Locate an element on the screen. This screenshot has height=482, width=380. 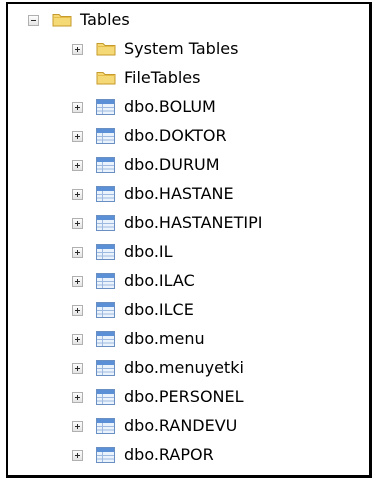
tree-node-table: dbo.HASTANETIPI is located at coordinates (188, 223).